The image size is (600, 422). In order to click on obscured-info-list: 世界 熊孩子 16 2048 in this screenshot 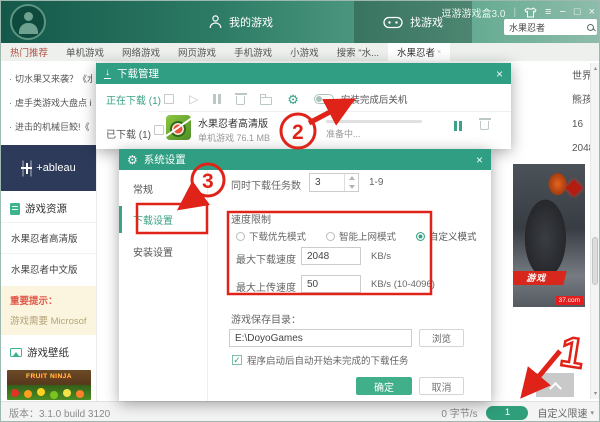, I will do `click(552, 111)`.